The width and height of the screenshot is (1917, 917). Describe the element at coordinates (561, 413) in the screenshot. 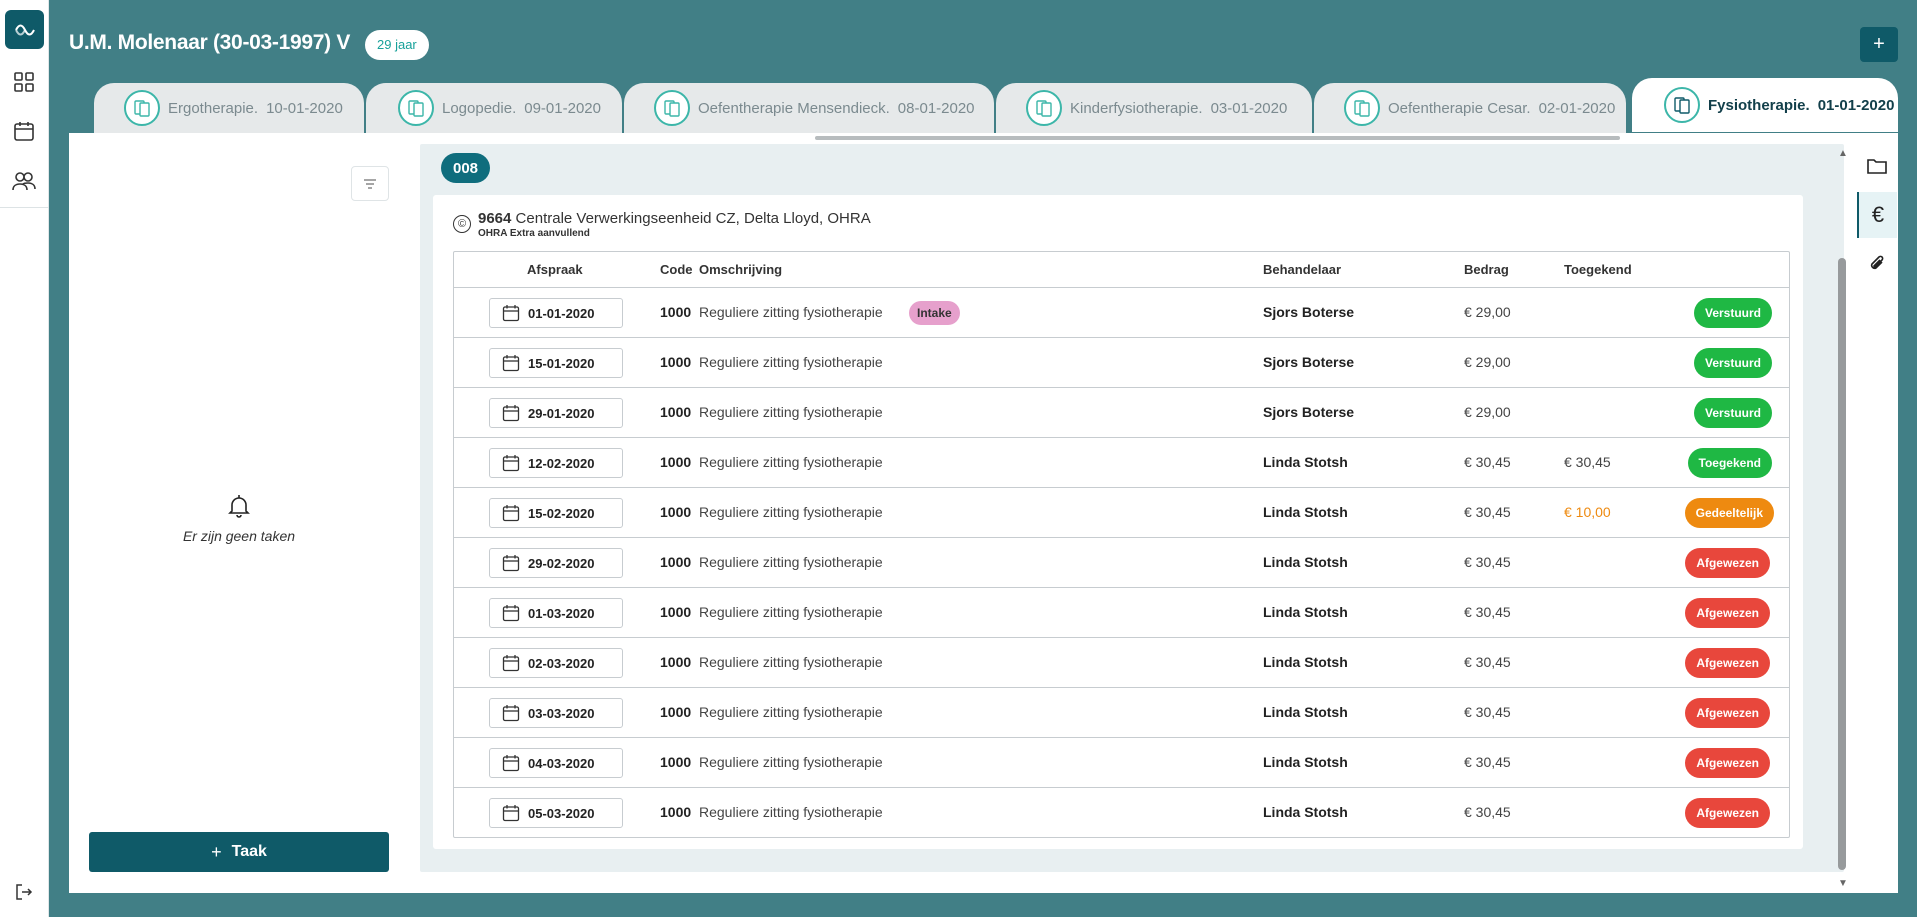

I see `appointment-date: 29-01-2020` at that location.